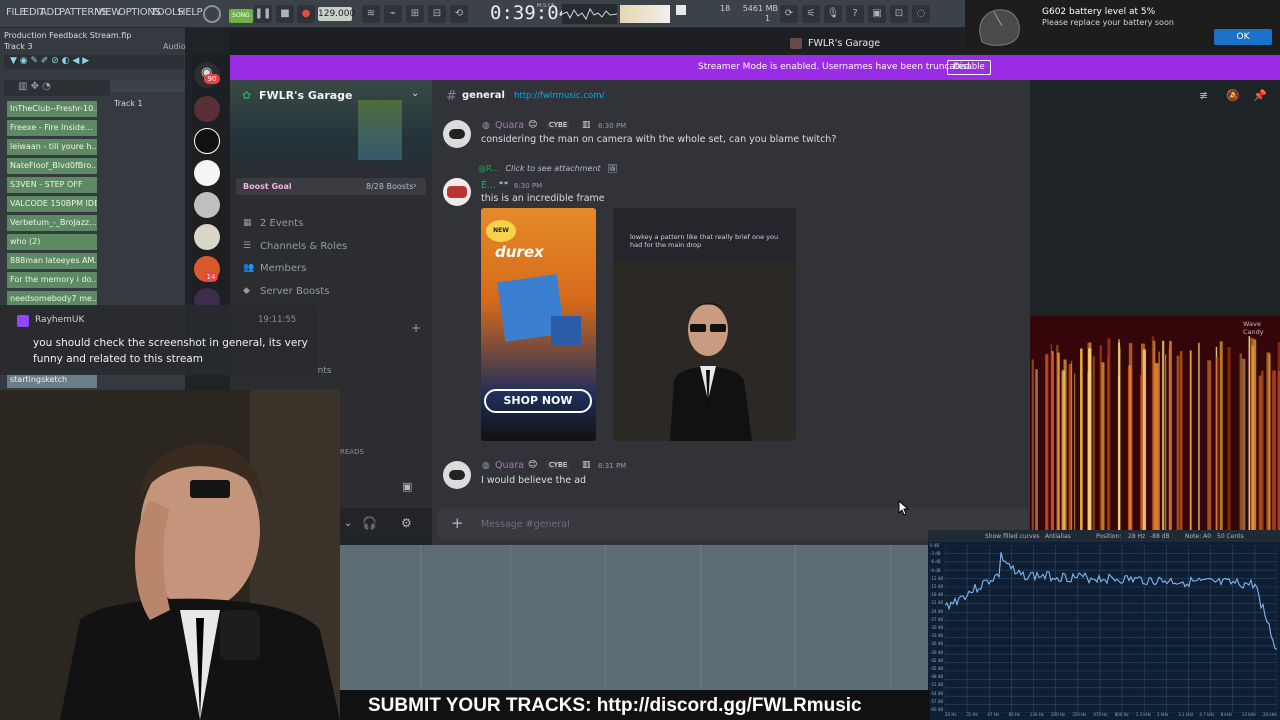 The image size is (1280, 720). What do you see at coordinates (1137, 536) in the screenshot?
I see `toolbar-value: 28 Hz` at bounding box center [1137, 536].